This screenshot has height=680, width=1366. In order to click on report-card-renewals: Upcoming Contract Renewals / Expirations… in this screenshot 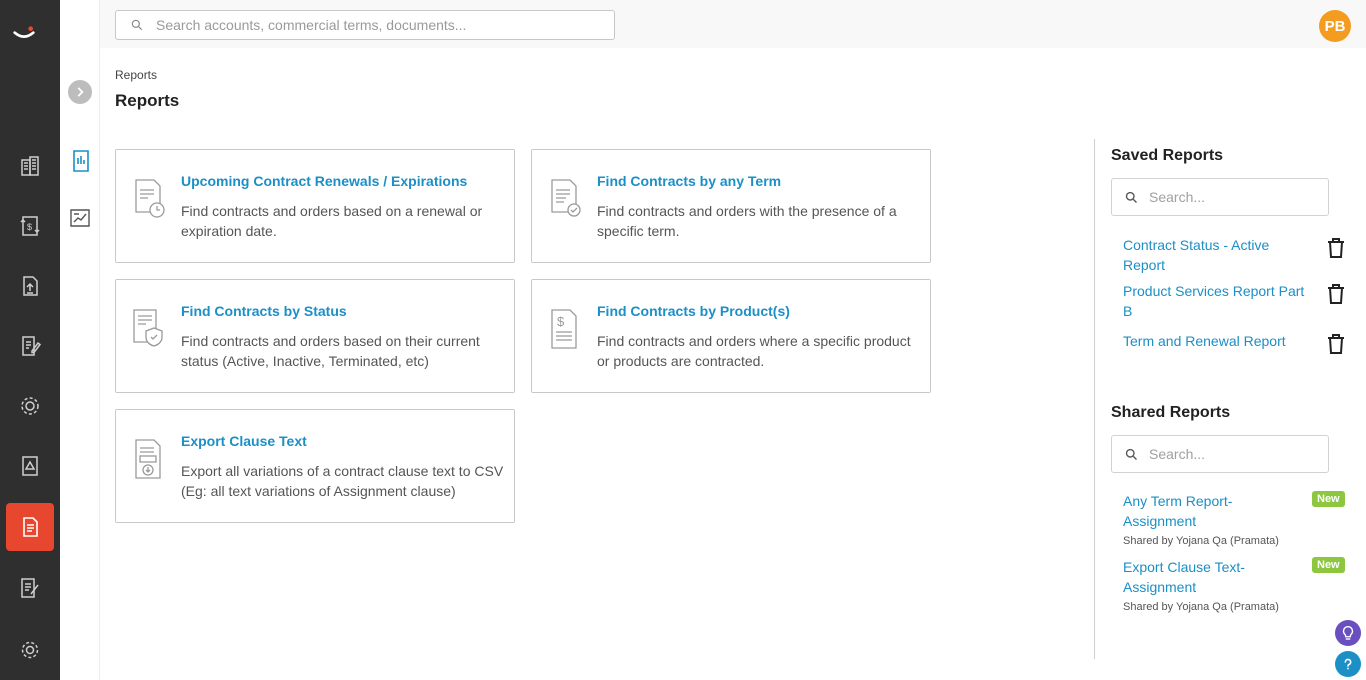, I will do `click(315, 206)`.